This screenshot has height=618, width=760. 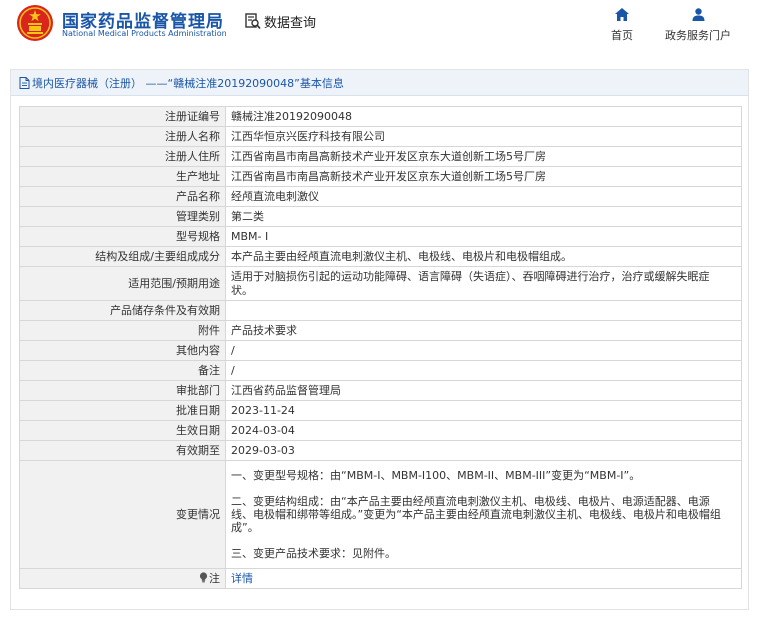 I want to click on note-label-cell: 注, so click(x=122, y=578).